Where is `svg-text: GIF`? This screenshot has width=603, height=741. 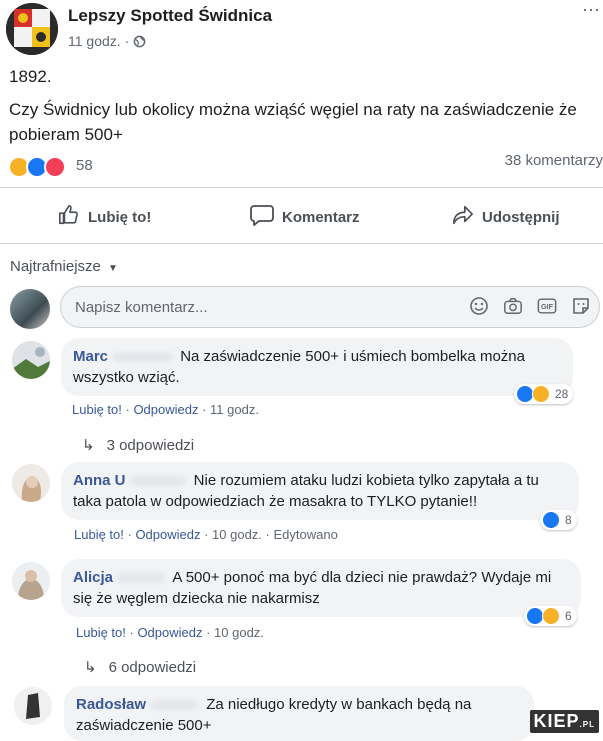 svg-text: GIF is located at coordinates (547, 306).